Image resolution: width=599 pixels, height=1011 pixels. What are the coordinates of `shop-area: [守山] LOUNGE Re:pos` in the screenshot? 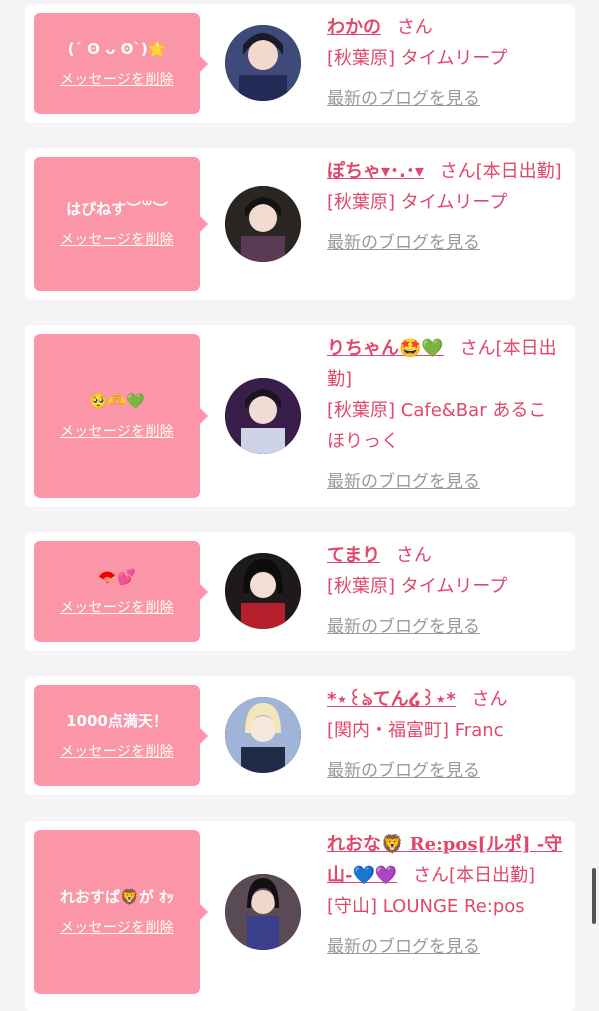 It's located at (426, 906).